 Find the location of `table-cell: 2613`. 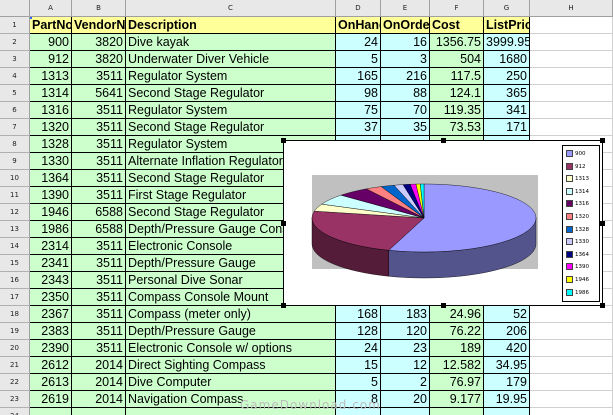

table-cell: 2613 is located at coordinates (51, 382).